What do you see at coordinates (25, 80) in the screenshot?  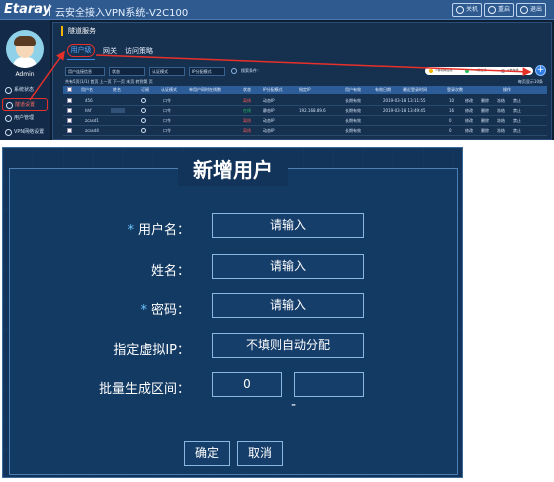 I see `sidebar: Admin 系统状态 隧道设置 用户管理 VPN网络设置` at bounding box center [25, 80].